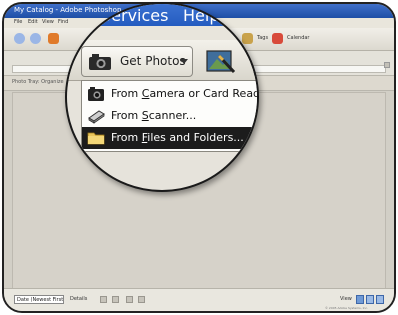  I want to click on scroll-arrow-icon, so click(387, 65).